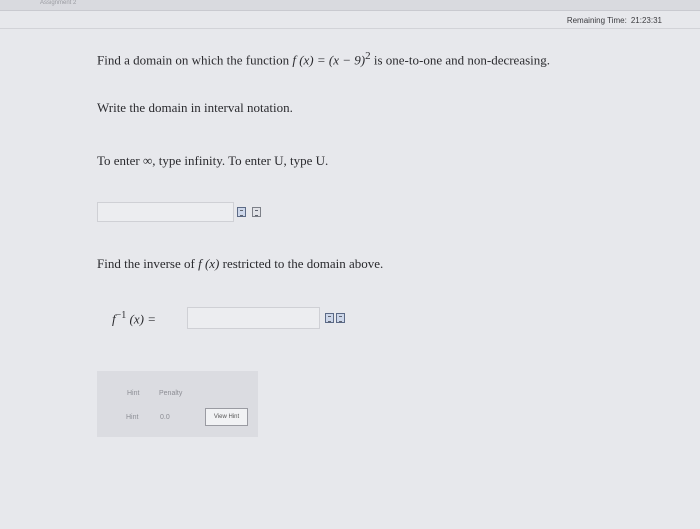 The width and height of the screenshot is (700, 529). What do you see at coordinates (165, 212) in the screenshot?
I see `domain-answer-input` at bounding box center [165, 212].